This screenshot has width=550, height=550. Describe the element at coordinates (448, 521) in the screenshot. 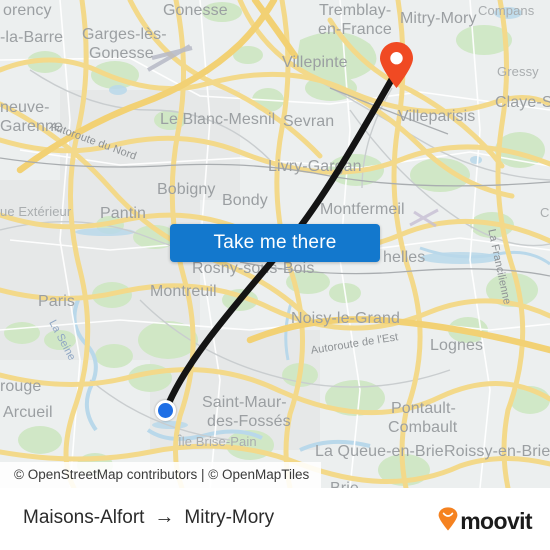

I see `moovit-pin-icon` at that location.